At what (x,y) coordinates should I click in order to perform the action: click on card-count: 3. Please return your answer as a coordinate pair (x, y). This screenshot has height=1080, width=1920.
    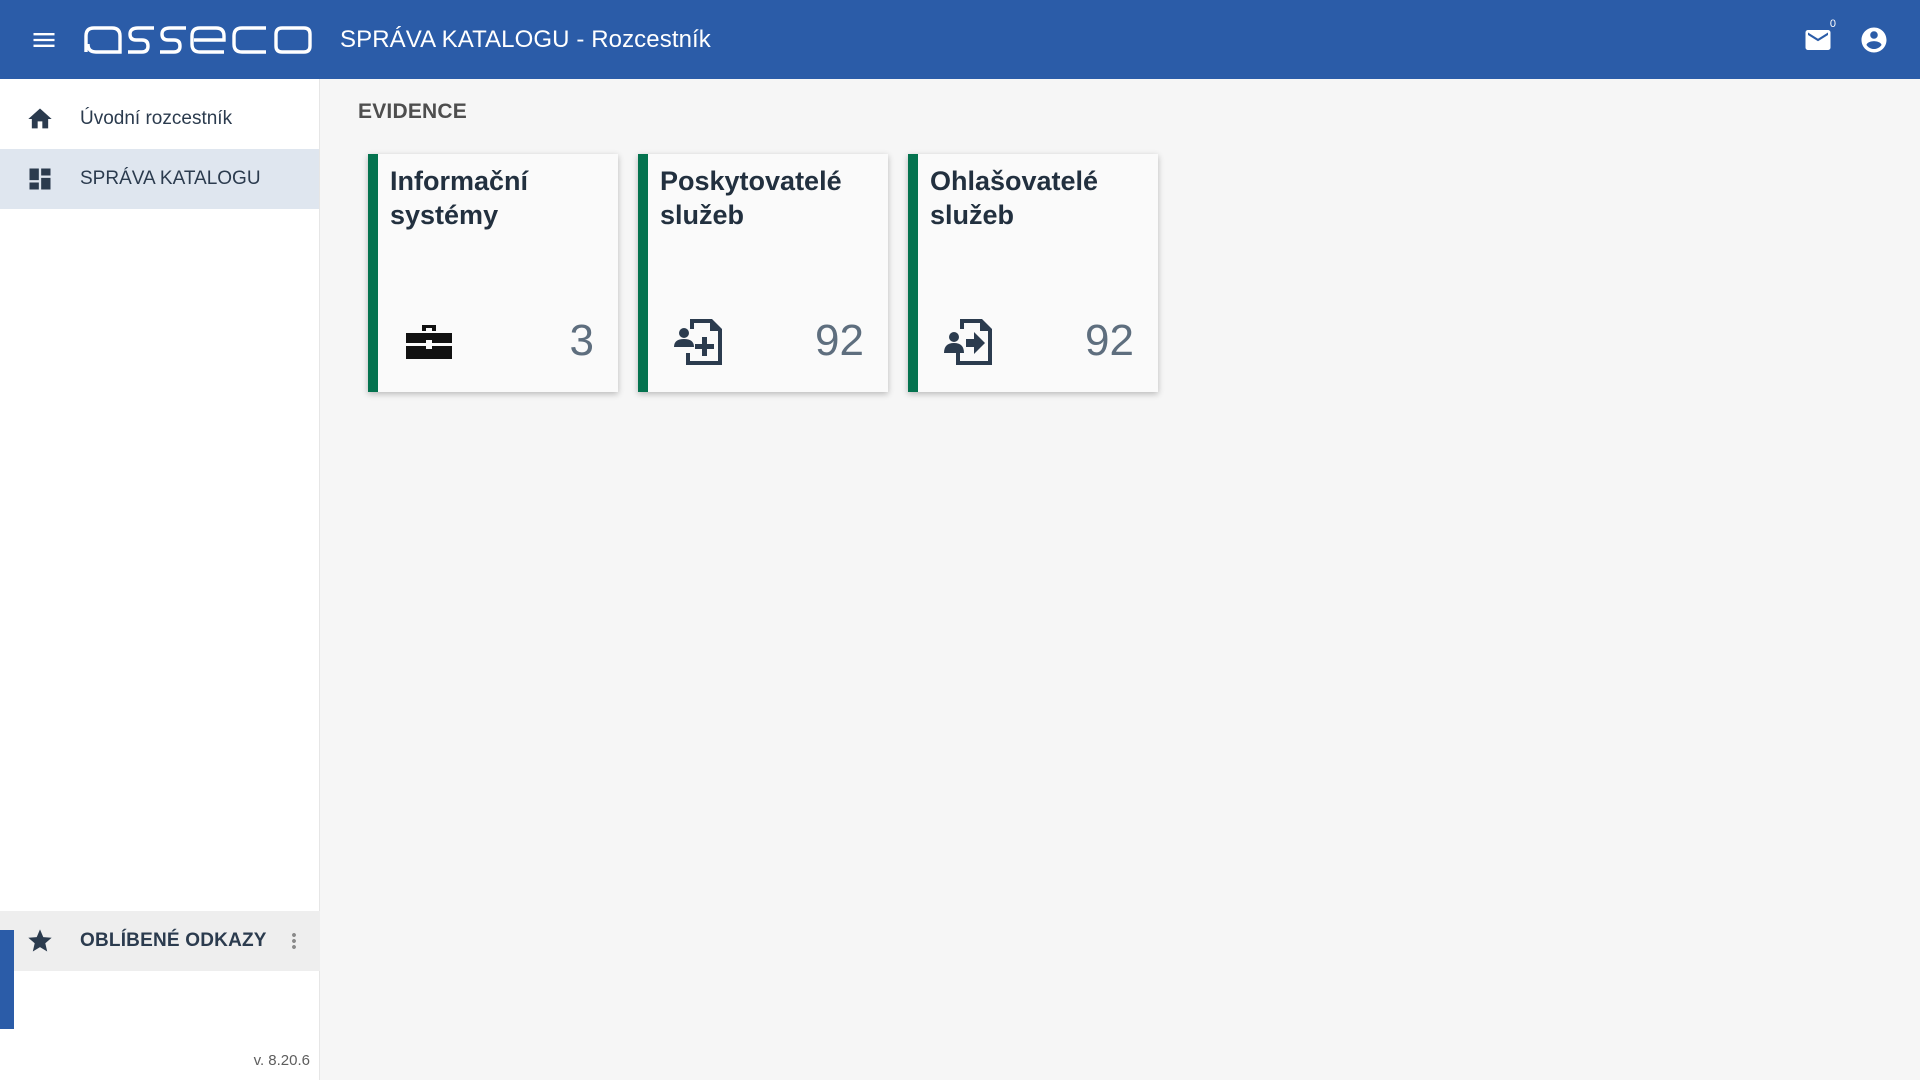
    Looking at the image, I should click on (581, 340).